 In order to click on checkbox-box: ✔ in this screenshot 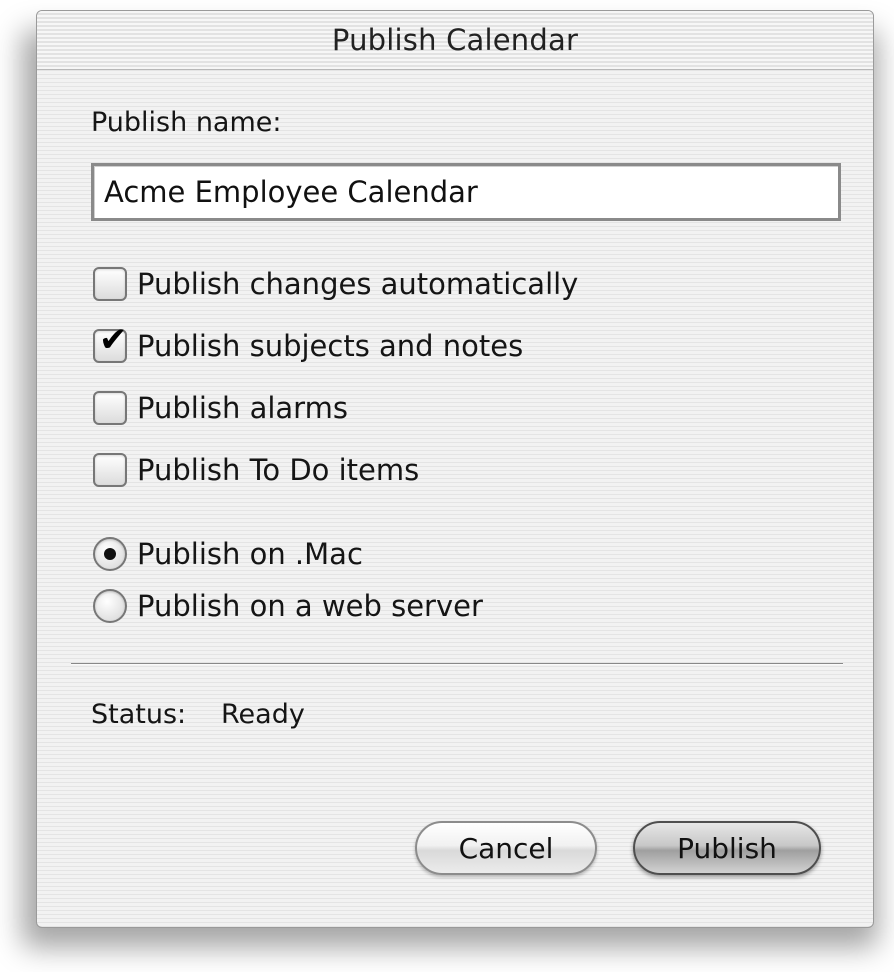, I will do `click(110, 343)`.